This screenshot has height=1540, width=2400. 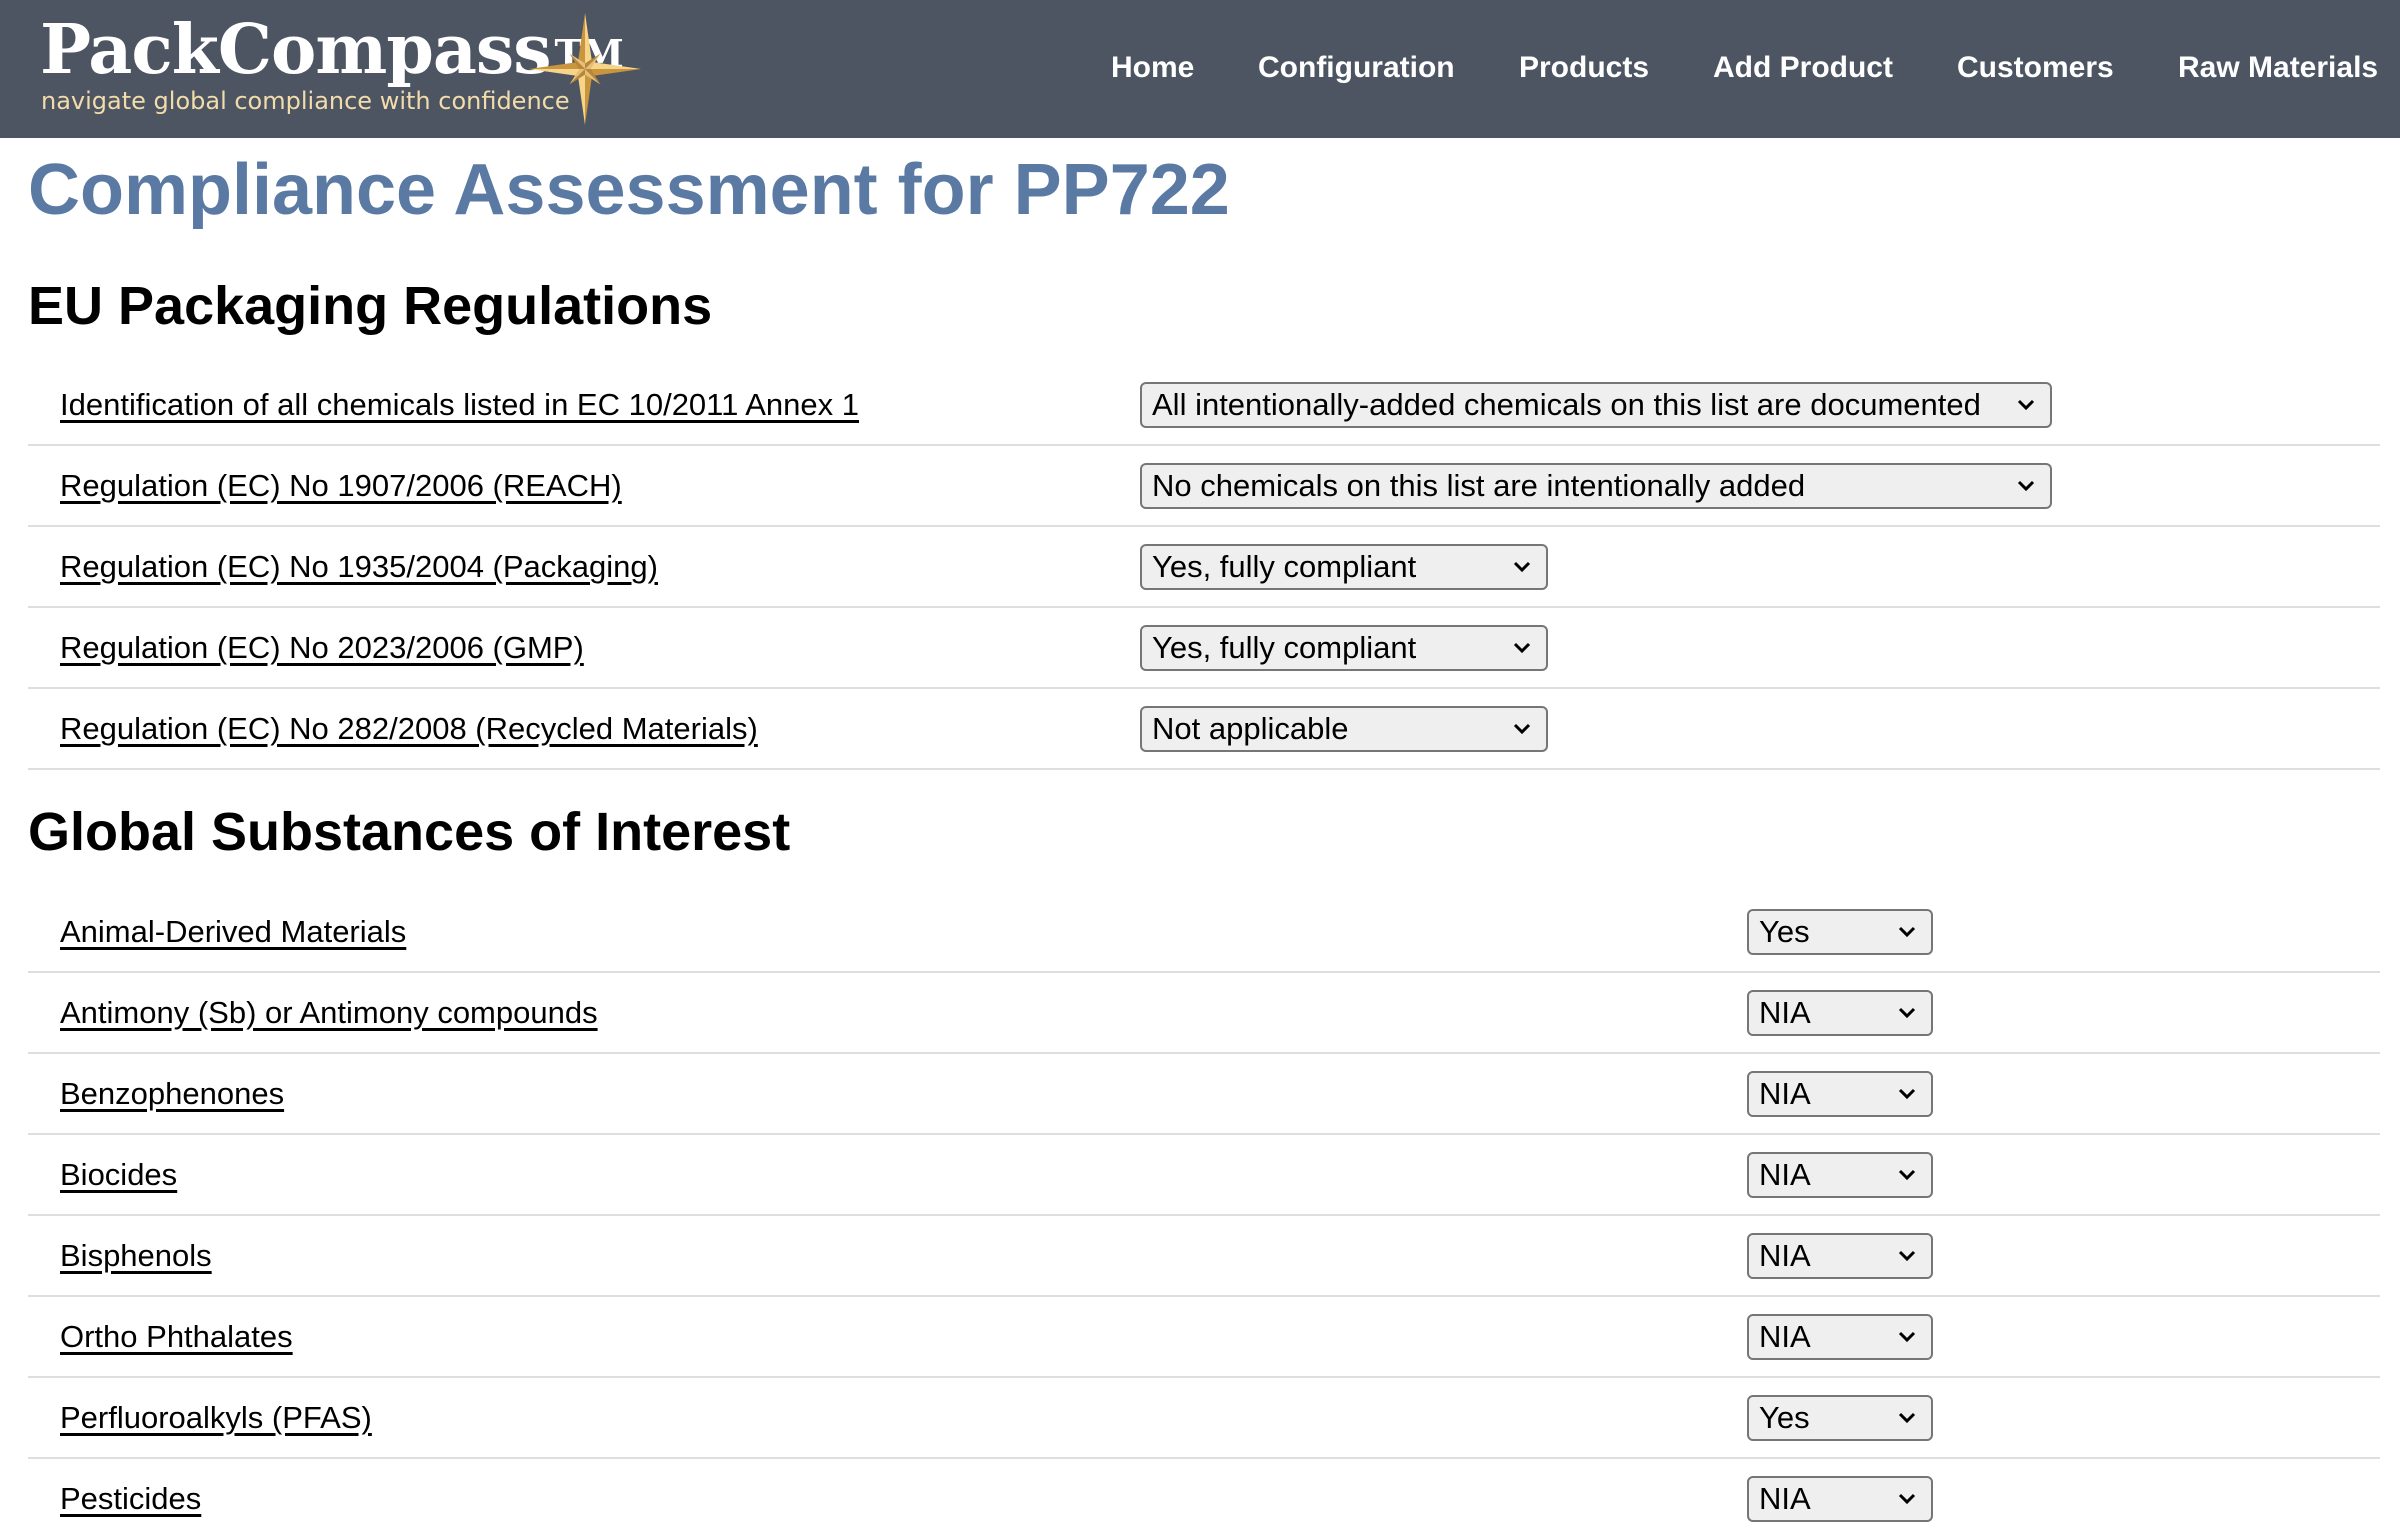 What do you see at coordinates (2035, 68) in the screenshot?
I see `nav-customers: Customers` at bounding box center [2035, 68].